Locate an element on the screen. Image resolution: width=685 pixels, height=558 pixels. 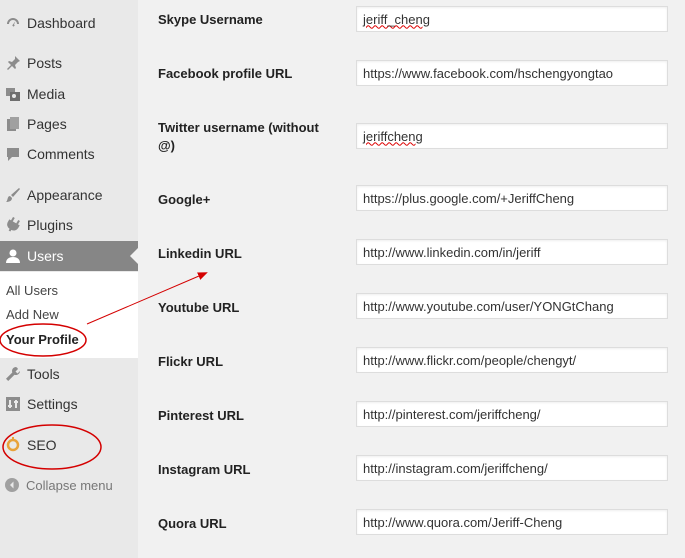
youtube-input: http://www.youtube.com/user/YONGtChang is located at coordinates (512, 306).